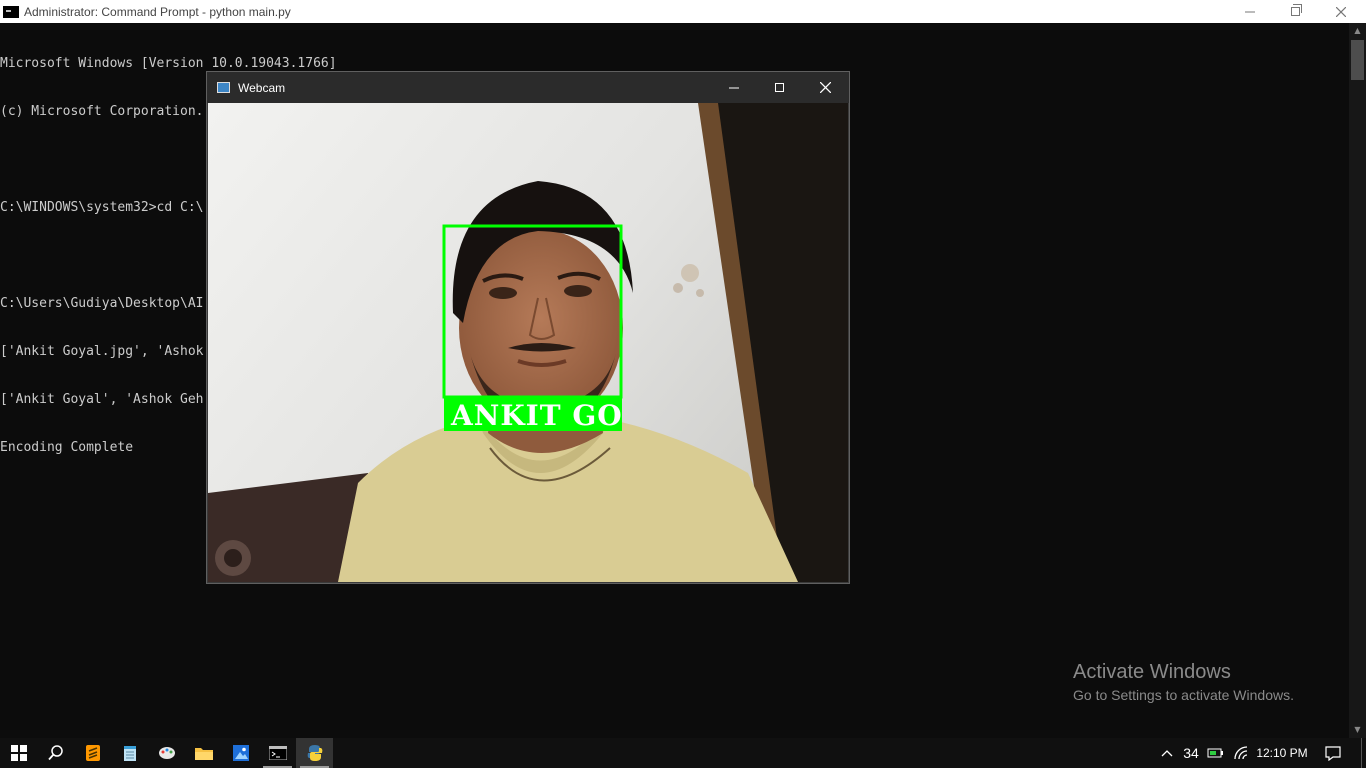 Image resolution: width=1366 pixels, height=768 pixels. What do you see at coordinates (1357, 31) in the screenshot?
I see `scroll-up-arrow-icon: ▲` at bounding box center [1357, 31].